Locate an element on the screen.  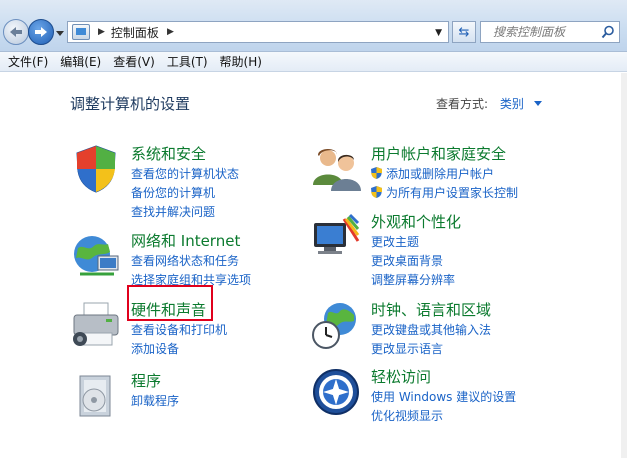
page-title: 调整计算机的设置 is located at coordinates (130, 104).